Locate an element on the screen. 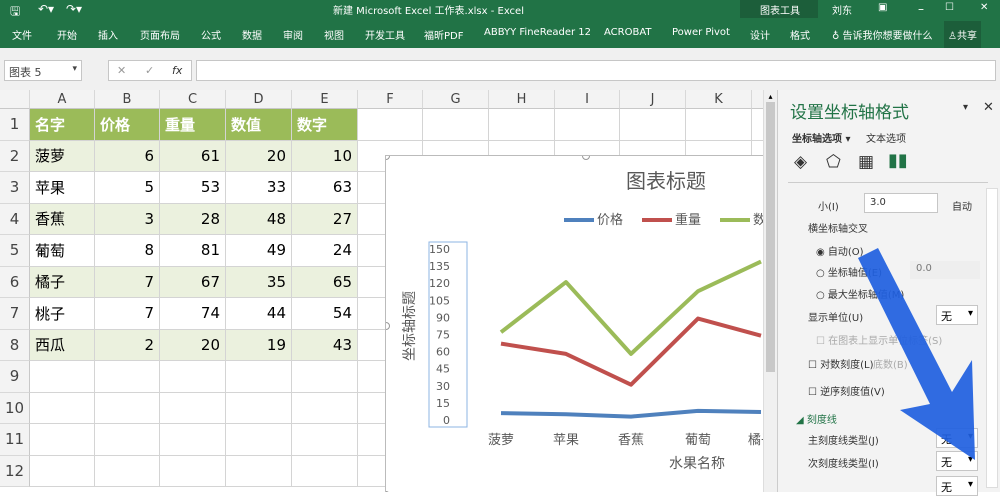 This screenshot has width=1000, height=496. annotation-arrow is located at coordinates (916, 354).